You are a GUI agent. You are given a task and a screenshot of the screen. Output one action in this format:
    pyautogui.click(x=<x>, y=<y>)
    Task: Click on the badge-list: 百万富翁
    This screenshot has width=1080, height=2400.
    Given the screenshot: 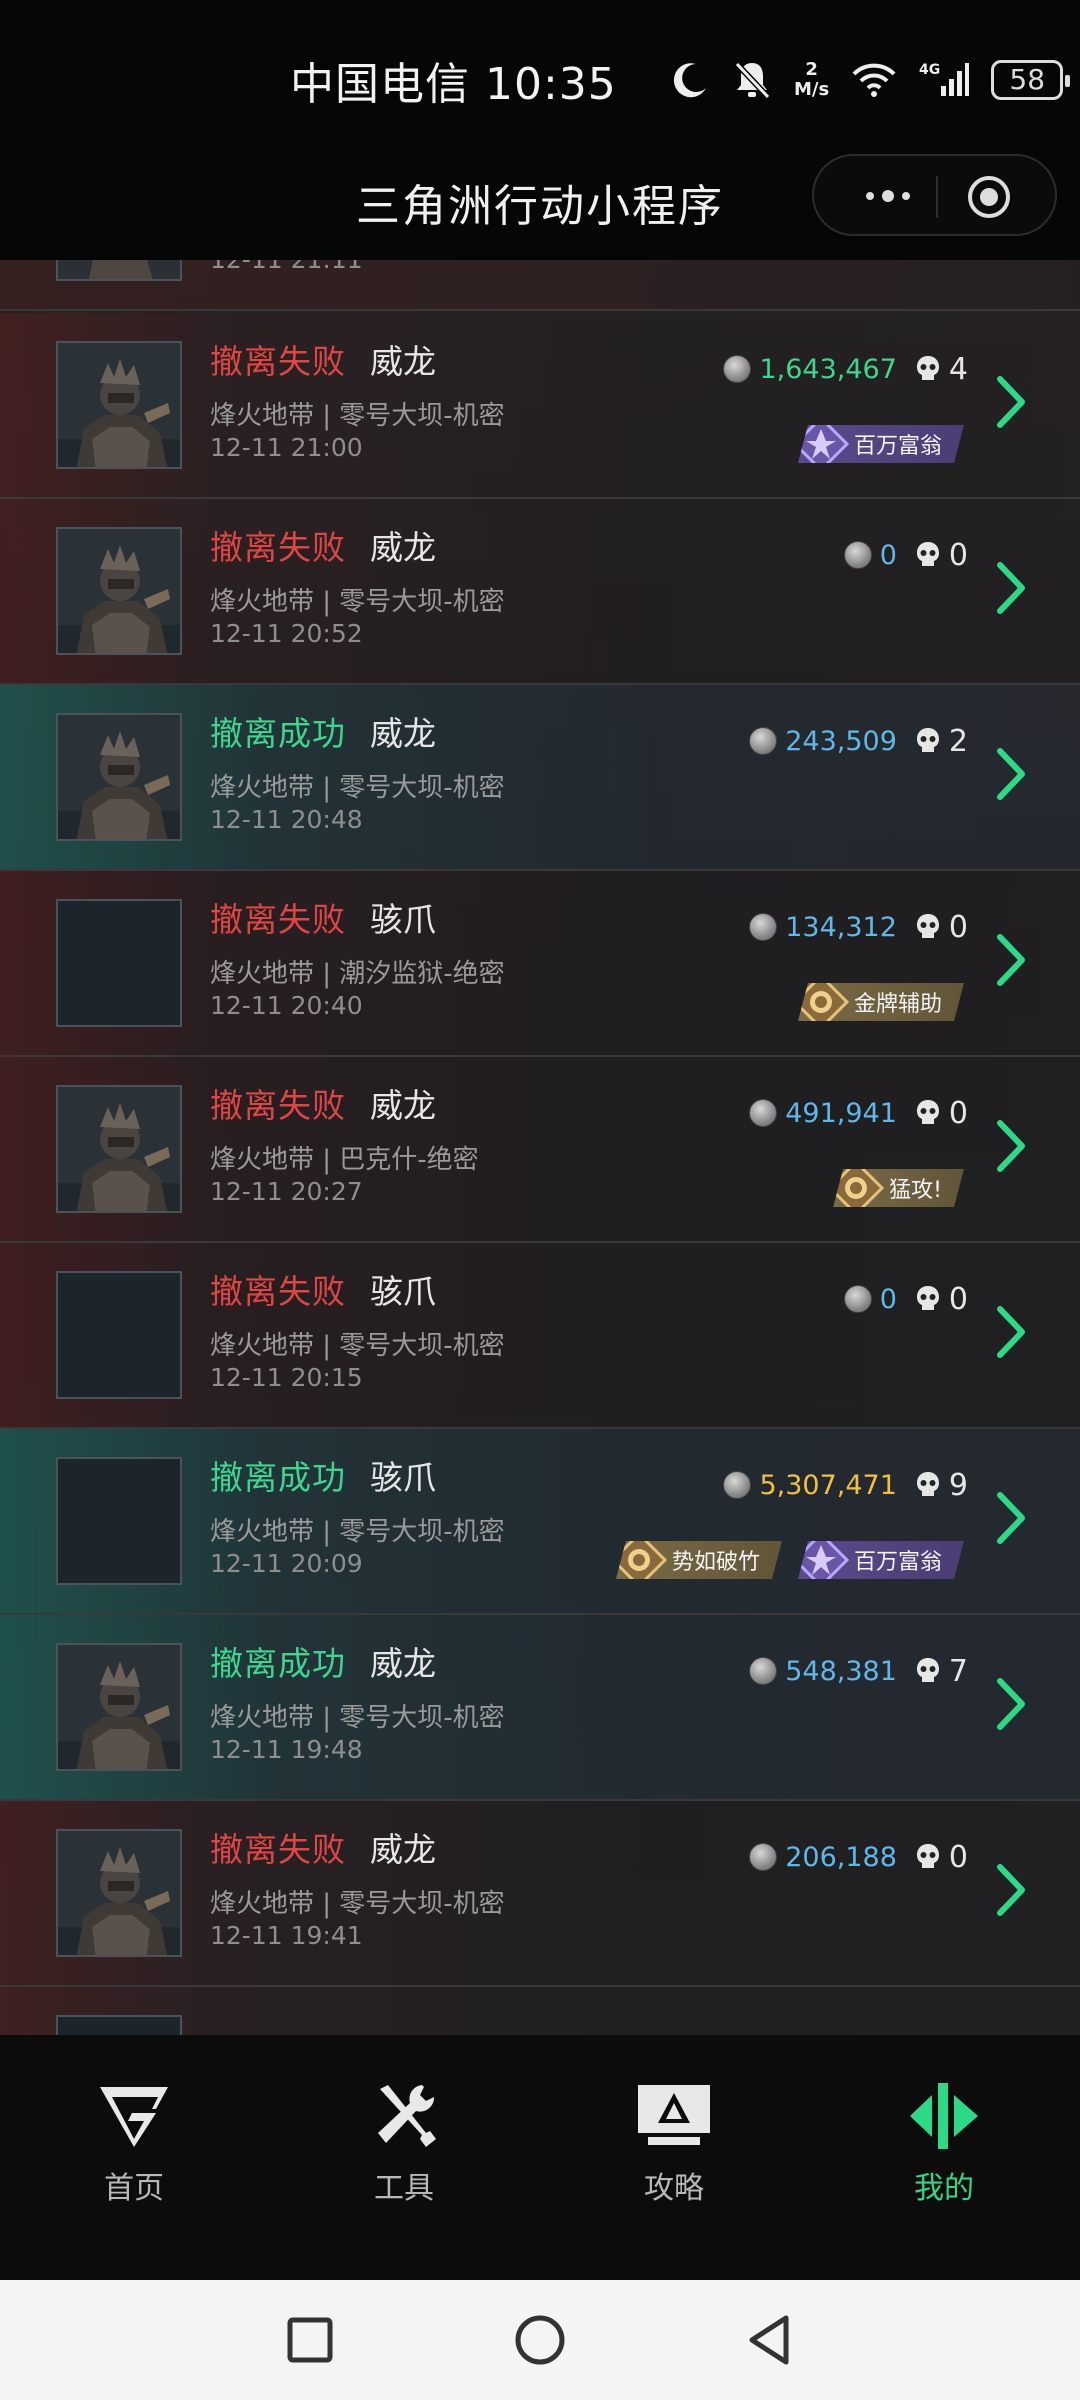 What is the action you would take?
    pyautogui.click(x=881, y=444)
    